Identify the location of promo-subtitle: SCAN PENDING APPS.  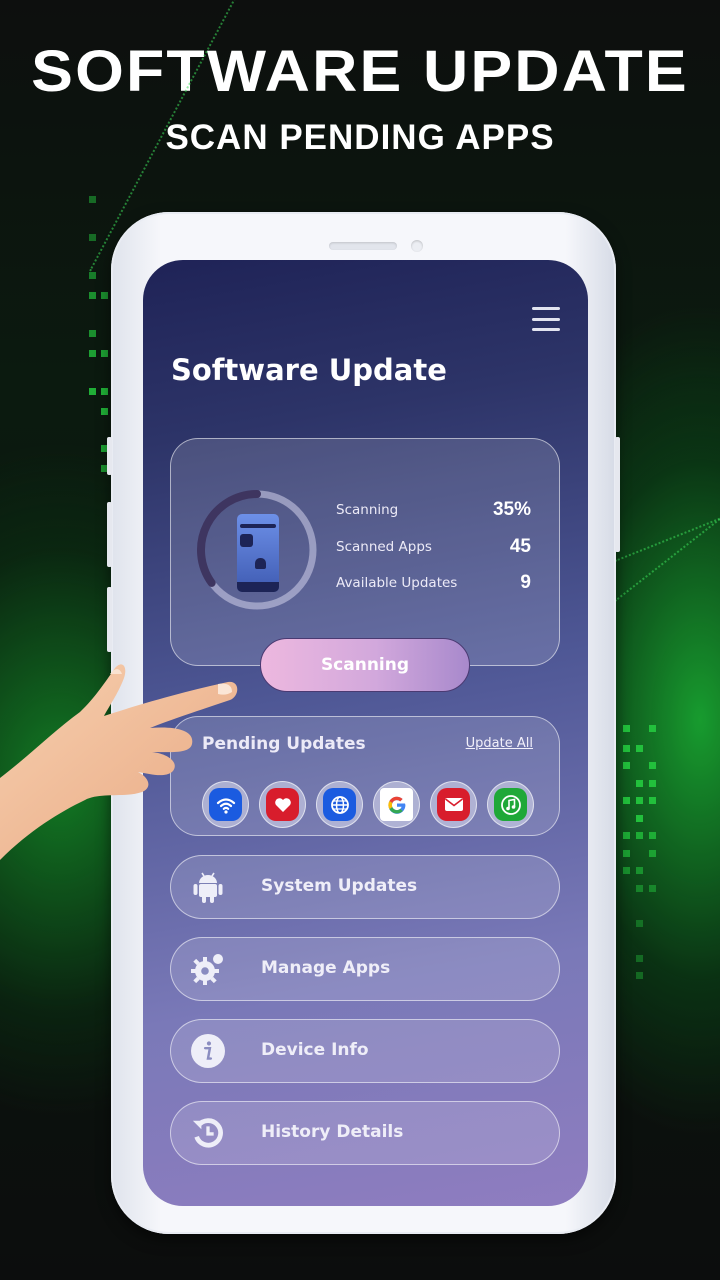
(360, 137).